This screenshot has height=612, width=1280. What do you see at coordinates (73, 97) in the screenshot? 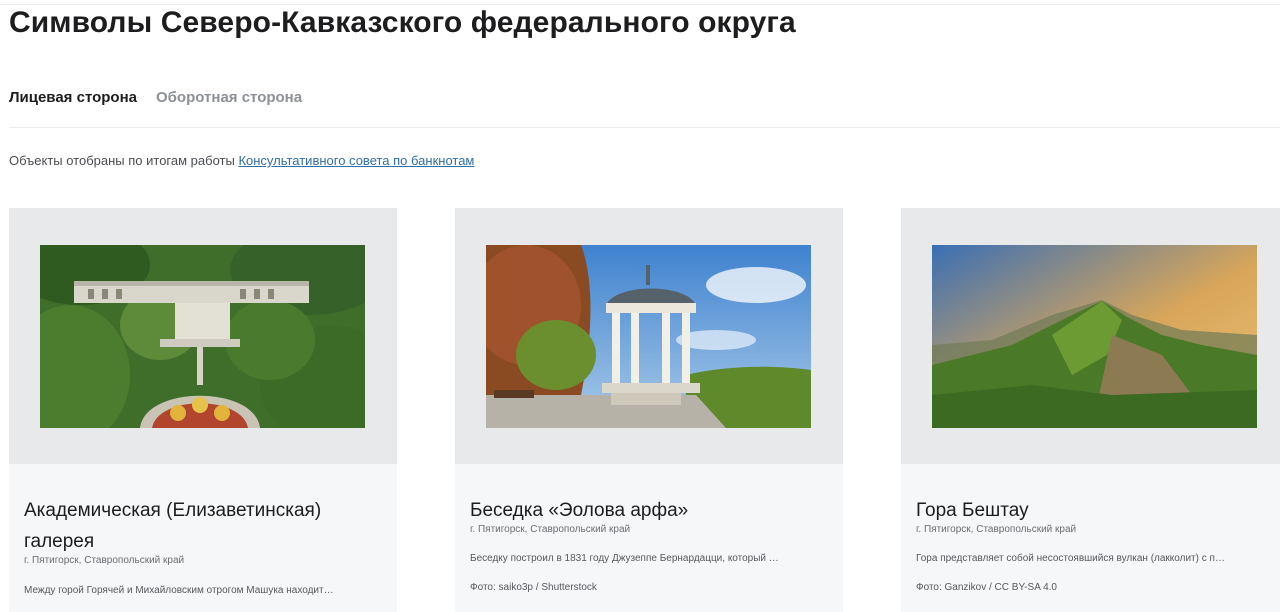
I see `tab-front-side: Лицевая сторона` at bounding box center [73, 97].